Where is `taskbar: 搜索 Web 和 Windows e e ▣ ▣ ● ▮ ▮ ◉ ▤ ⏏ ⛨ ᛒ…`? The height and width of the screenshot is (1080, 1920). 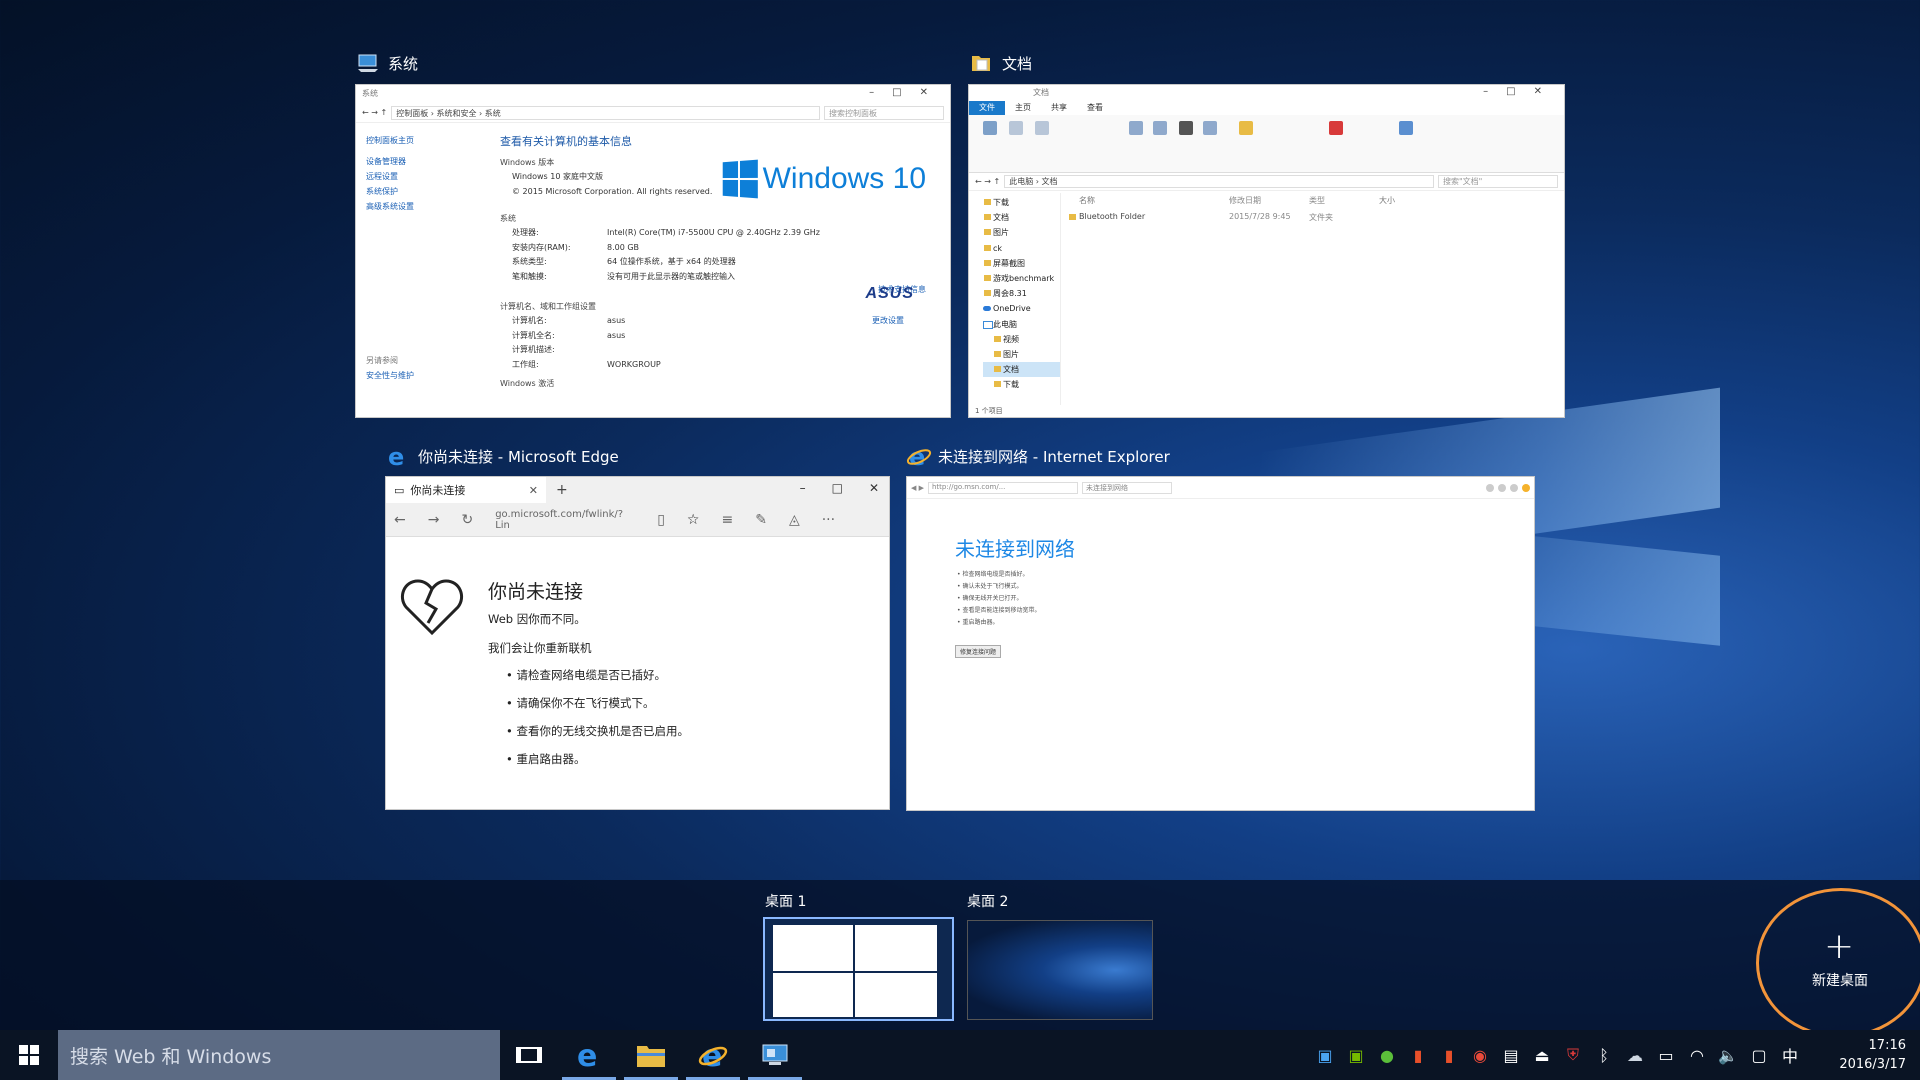
taskbar: 搜索 Web 和 Windows e e ▣ ▣ ● ▮ ▮ ◉ ▤ ⏏ ⛨ ᛒ… is located at coordinates (960, 1055).